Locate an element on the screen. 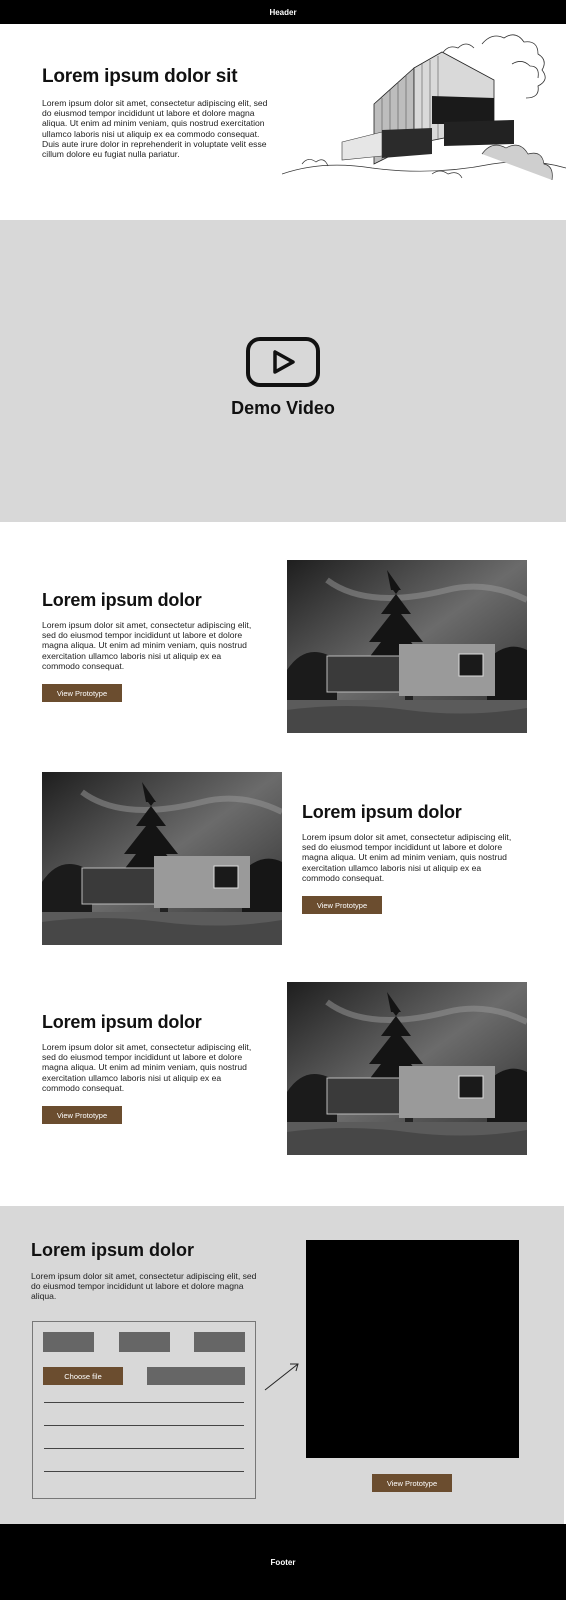 The width and height of the screenshot is (566, 1600). upload-form: Choose file is located at coordinates (144, 1410).